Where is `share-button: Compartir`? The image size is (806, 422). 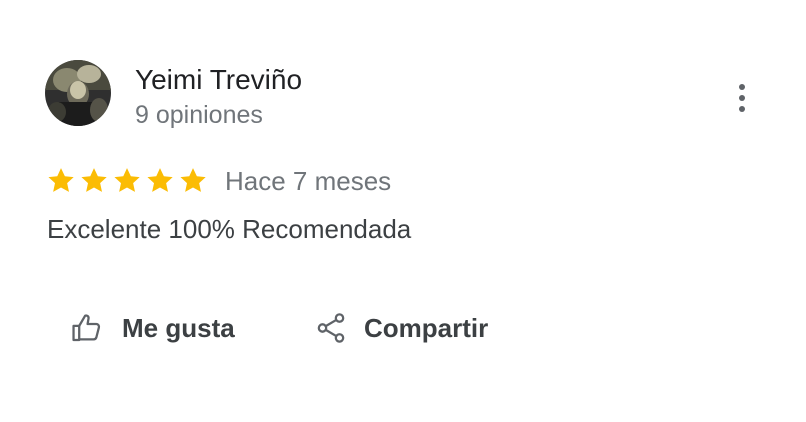 share-button: Compartir is located at coordinates (401, 328).